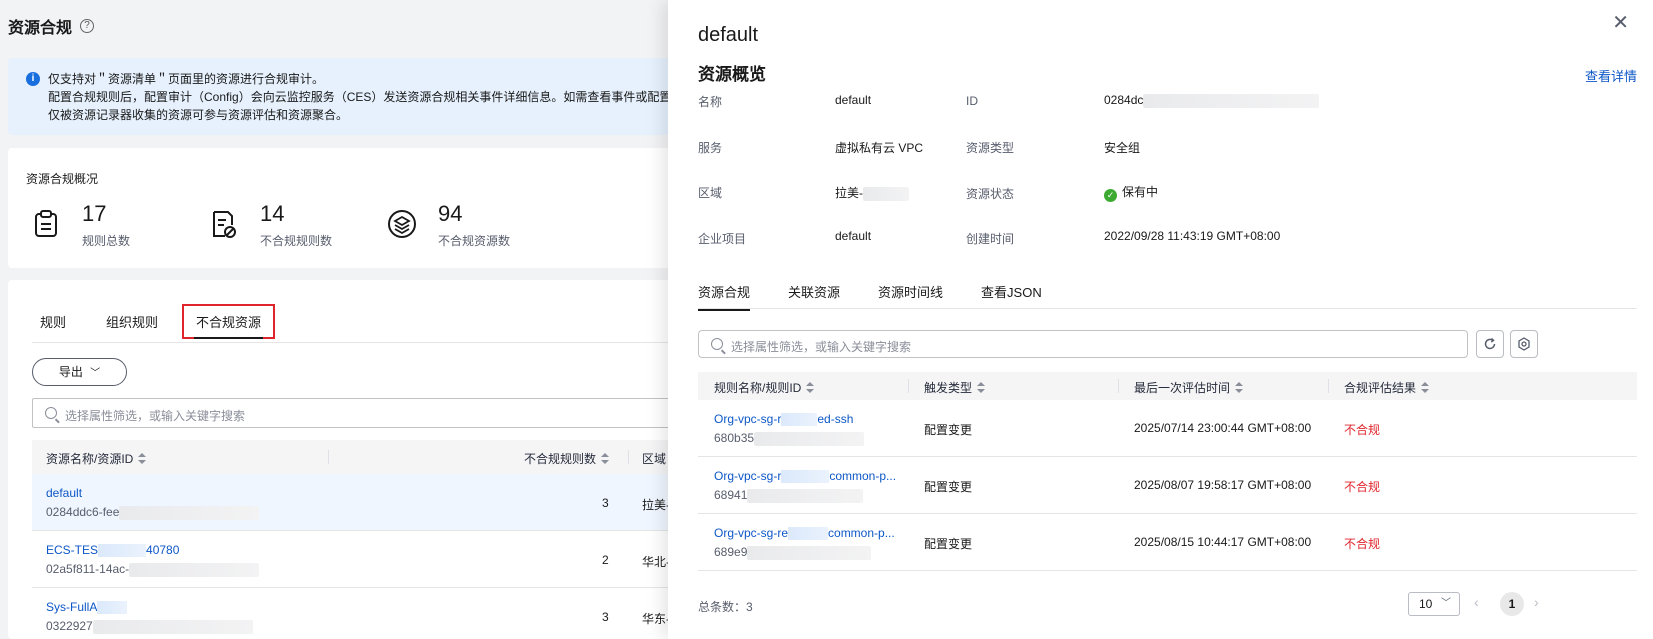 This screenshot has width=1653, height=639. I want to click on next-page-icon: ›, so click(1536, 602).